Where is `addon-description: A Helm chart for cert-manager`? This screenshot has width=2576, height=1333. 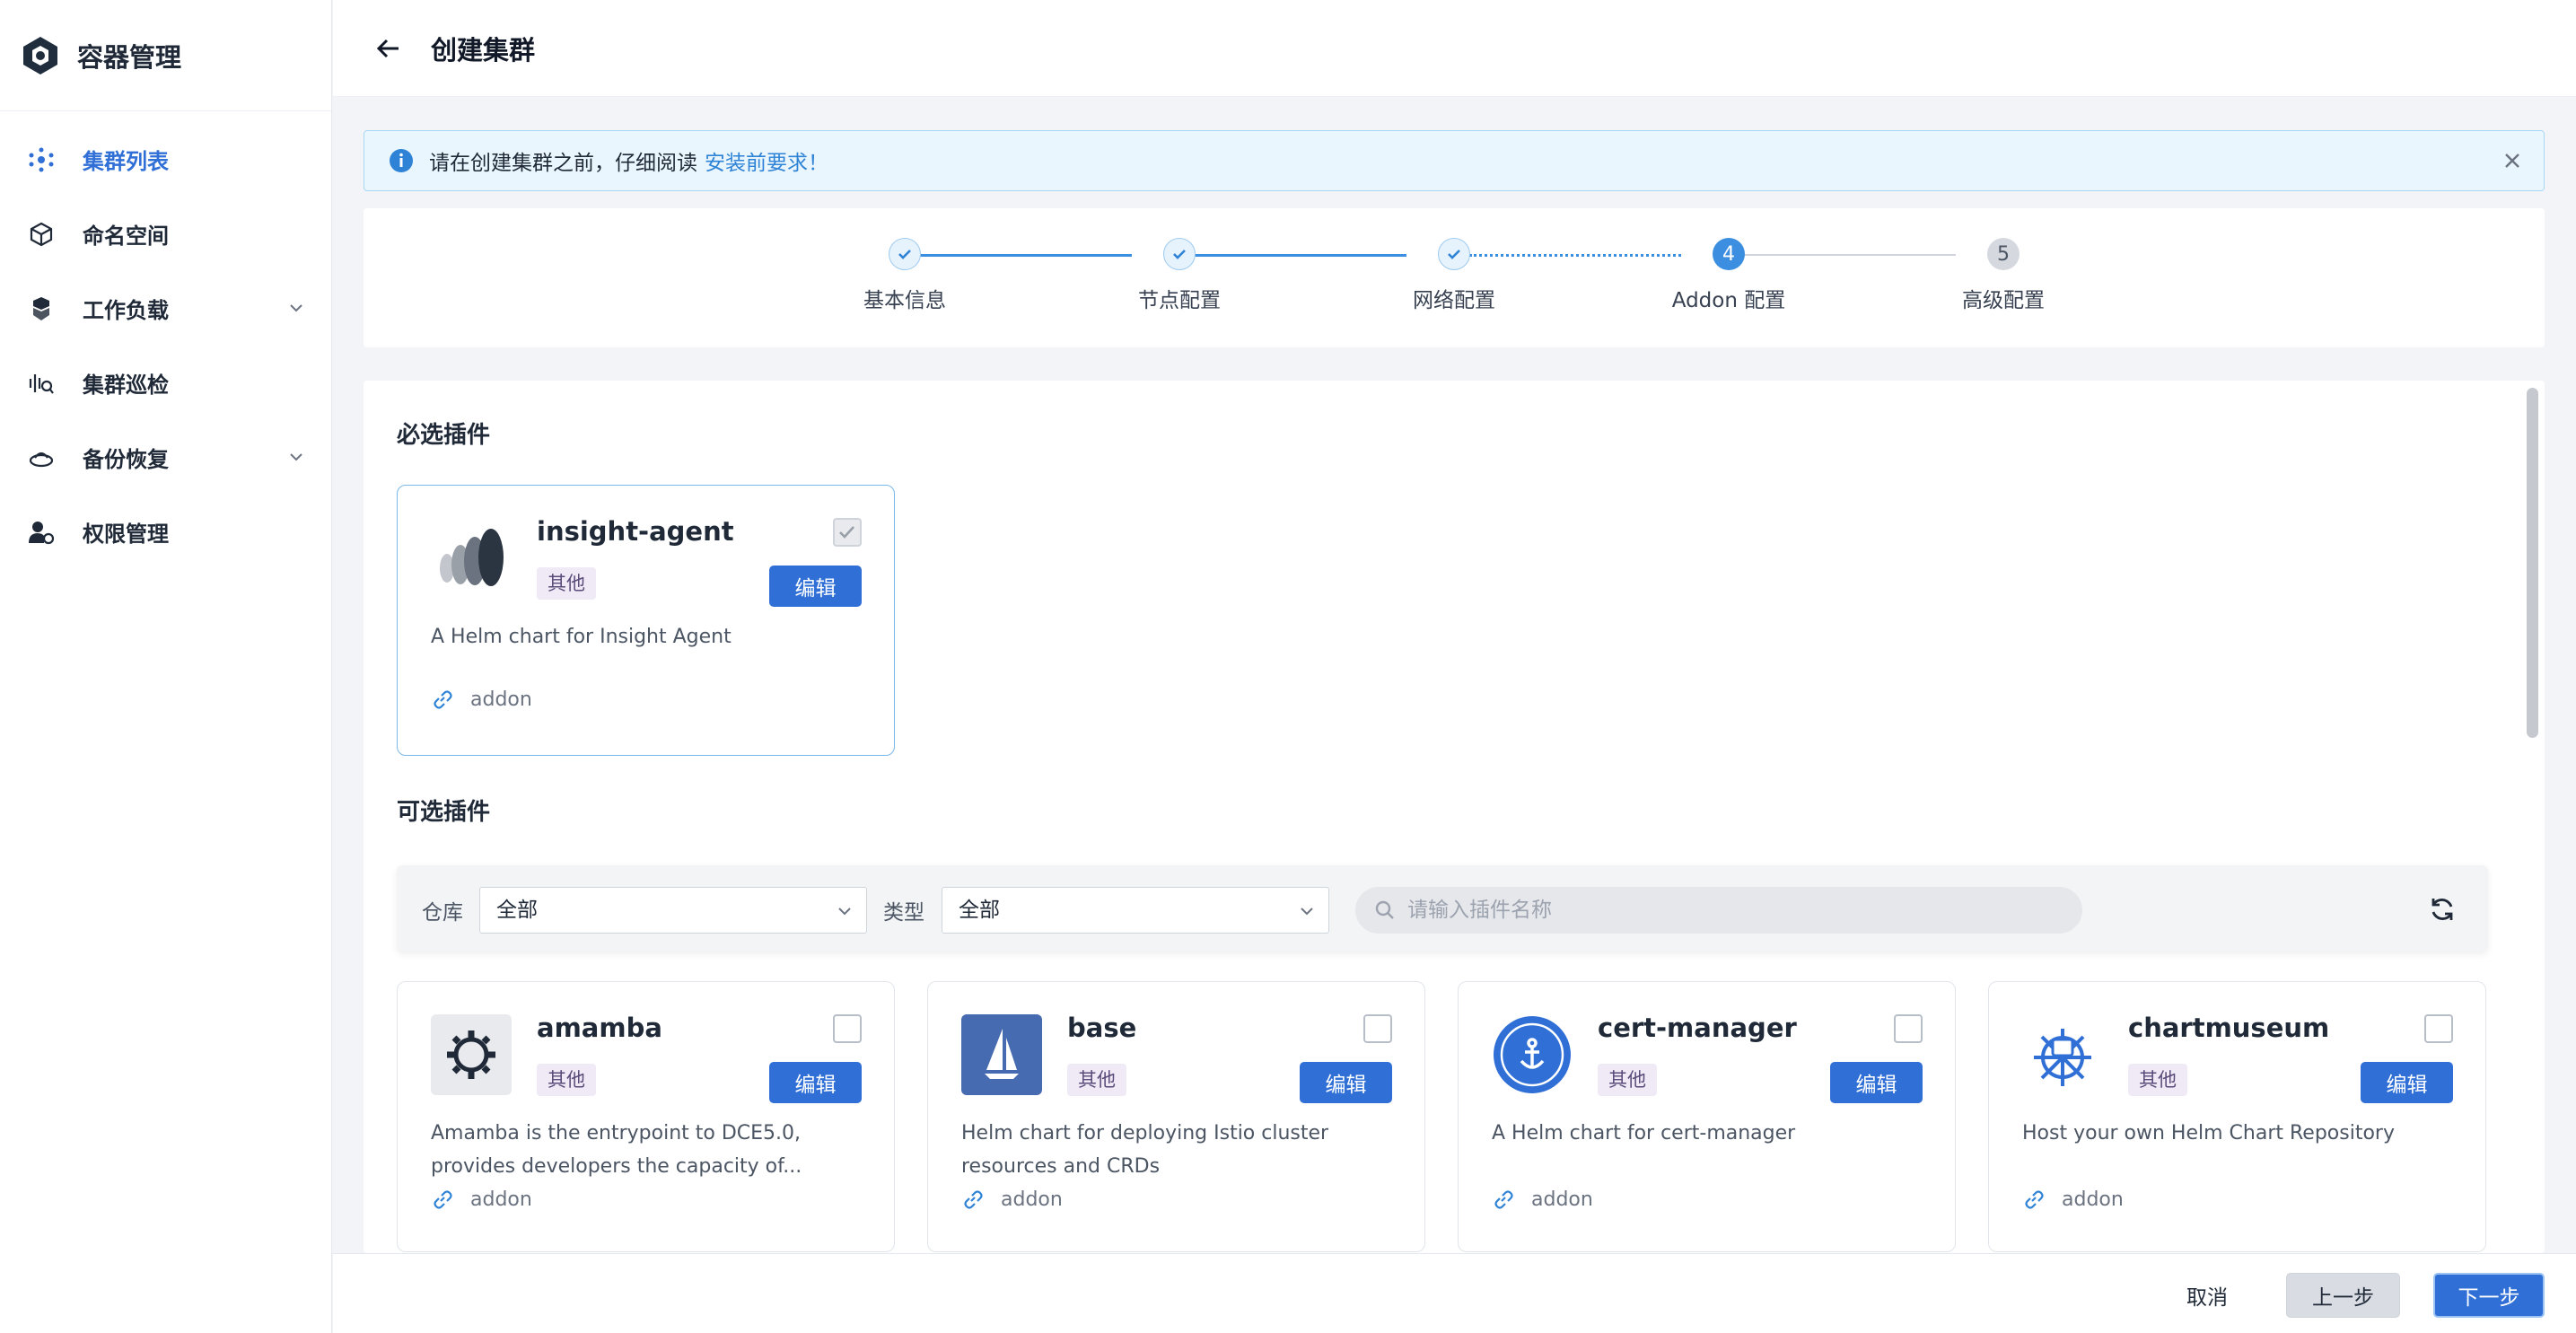 addon-description: A Helm chart for cert-manager is located at coordinates (1644, 1133).